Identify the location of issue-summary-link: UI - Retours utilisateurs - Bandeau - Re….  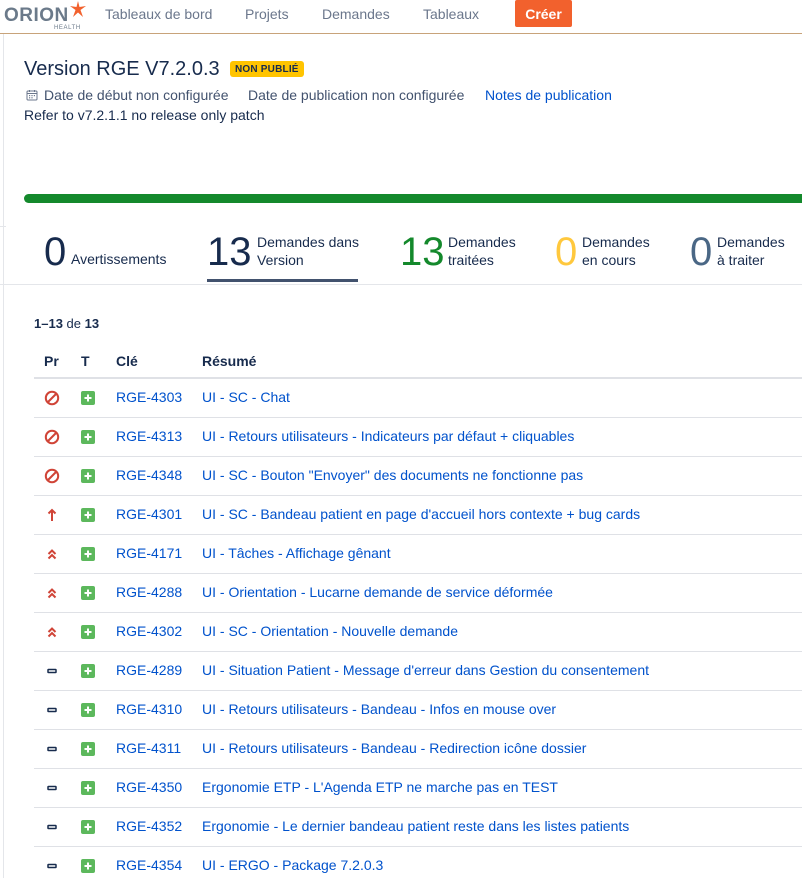
(394, 748).